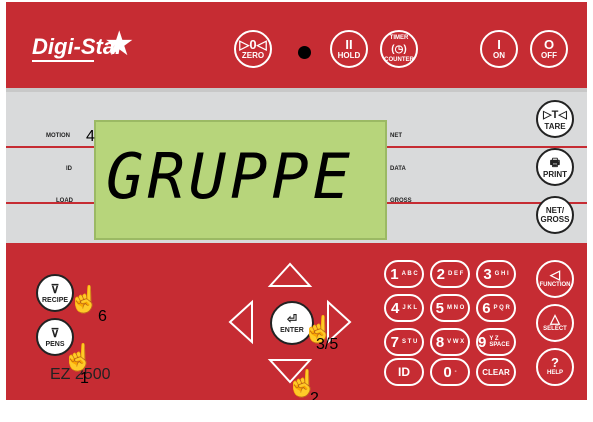 The height and width of the screenshot is (422, 593). Describe the element at coordinates (55, 288) in the screenshot. I see `recipe-icon: ⊽` at that location.